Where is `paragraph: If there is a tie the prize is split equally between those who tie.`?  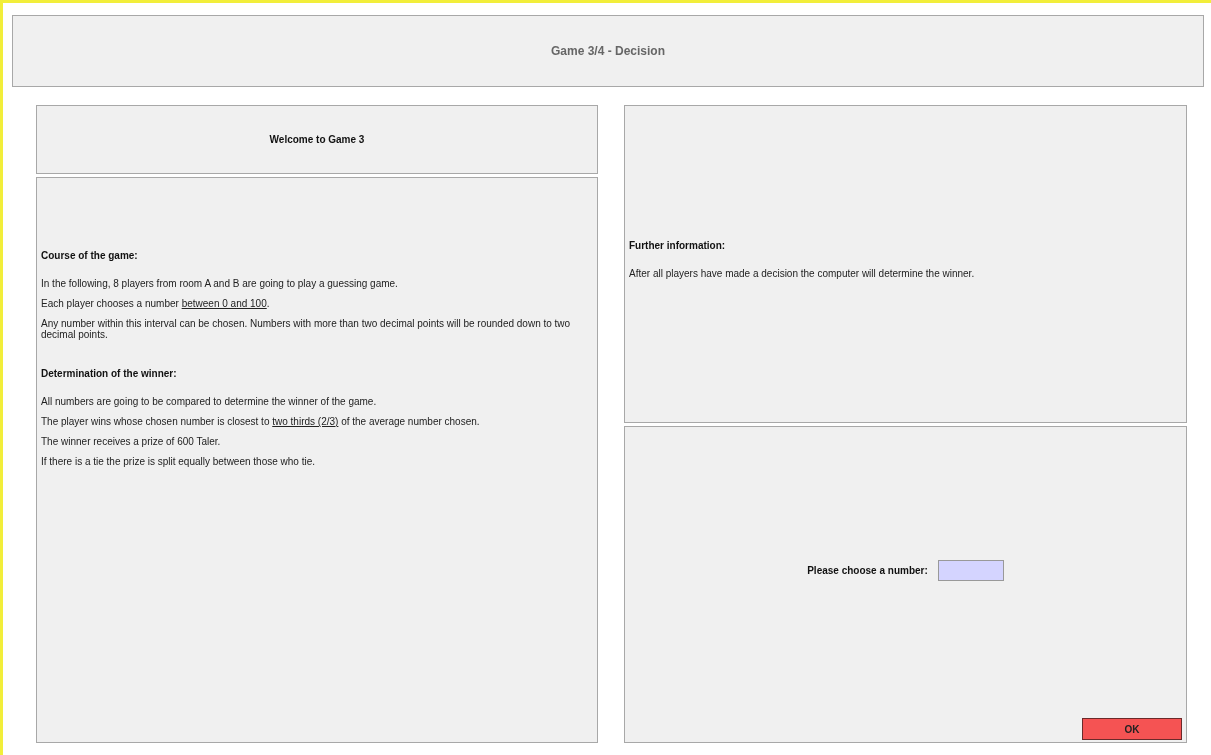 paragraph: If there is a tie the prize is split equally between those who tie. is located at coordinates (179, 461).